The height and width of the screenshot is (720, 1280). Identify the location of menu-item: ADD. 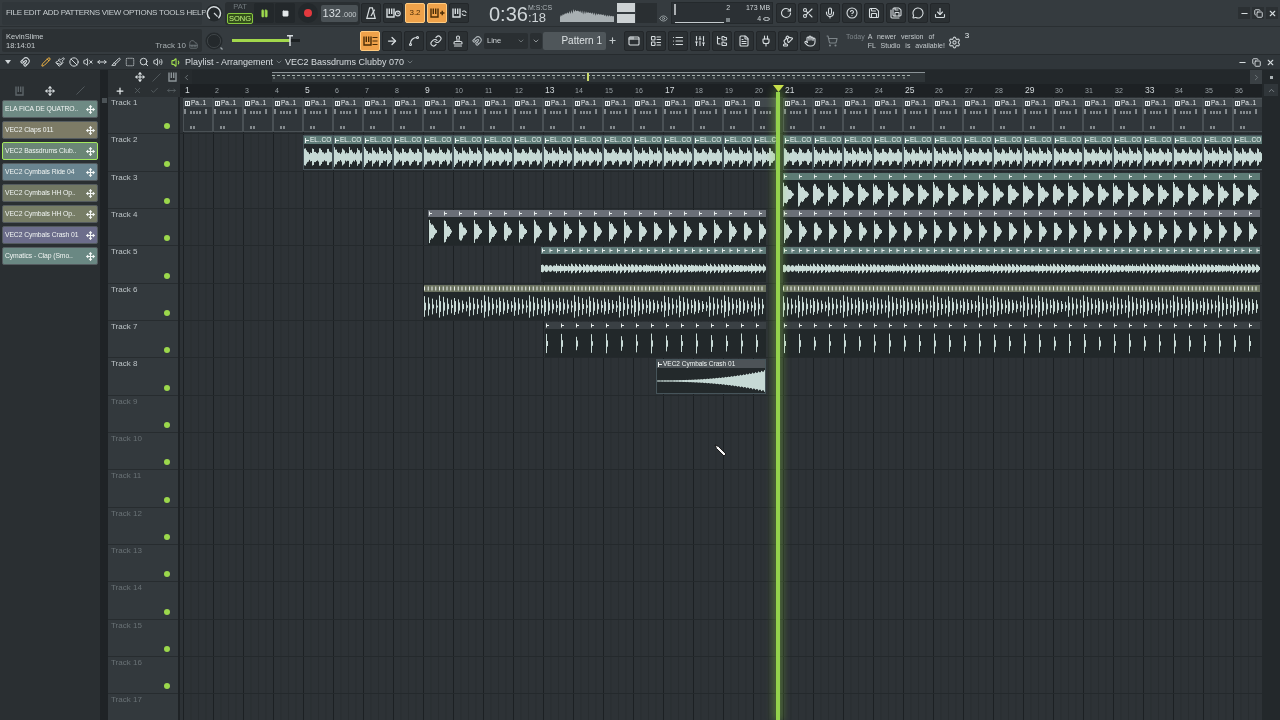
(50, 13).